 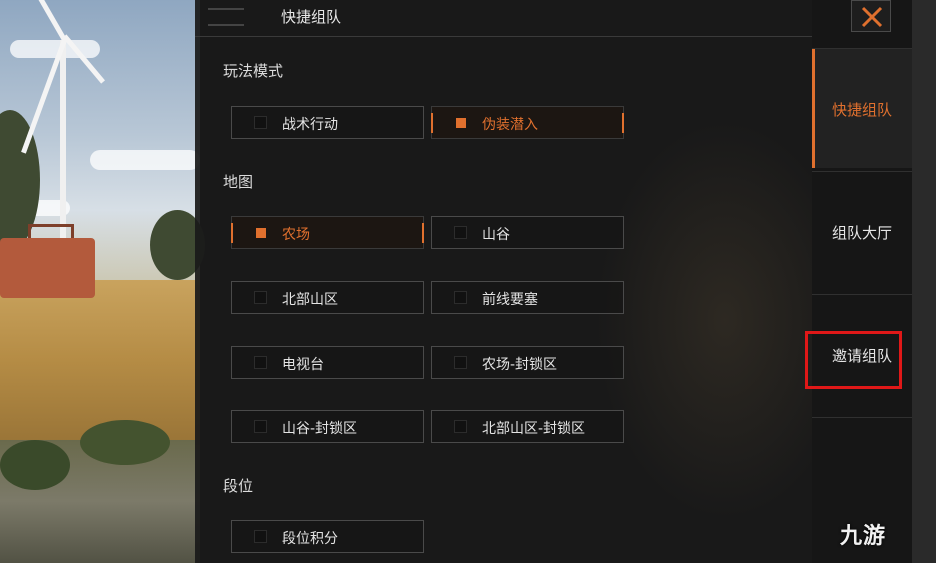 What do you see at coordinates (47, 268) in the screenshot?
I see `tractor` at bounding box center [47, 268].